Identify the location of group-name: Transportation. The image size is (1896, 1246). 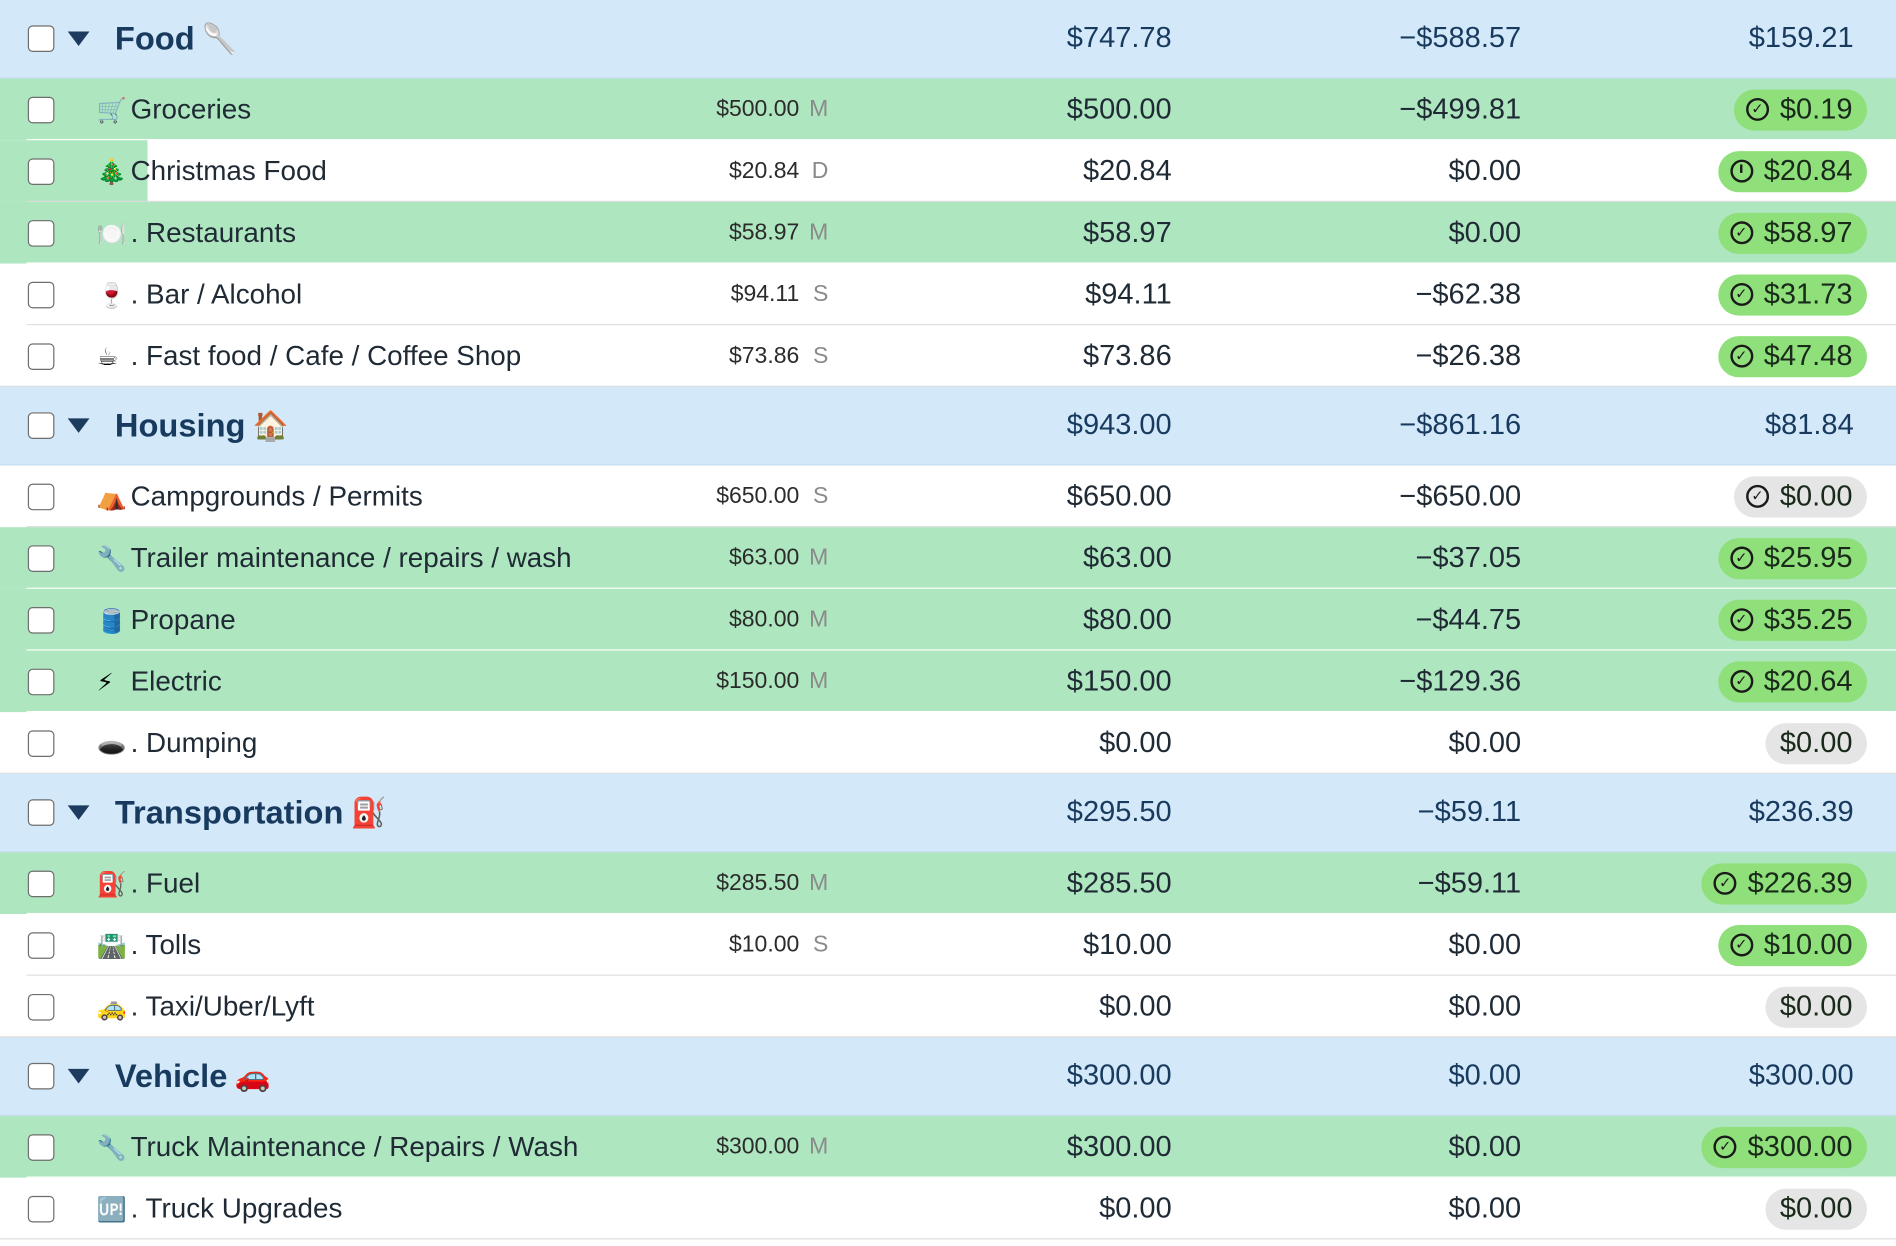
(229, 812).